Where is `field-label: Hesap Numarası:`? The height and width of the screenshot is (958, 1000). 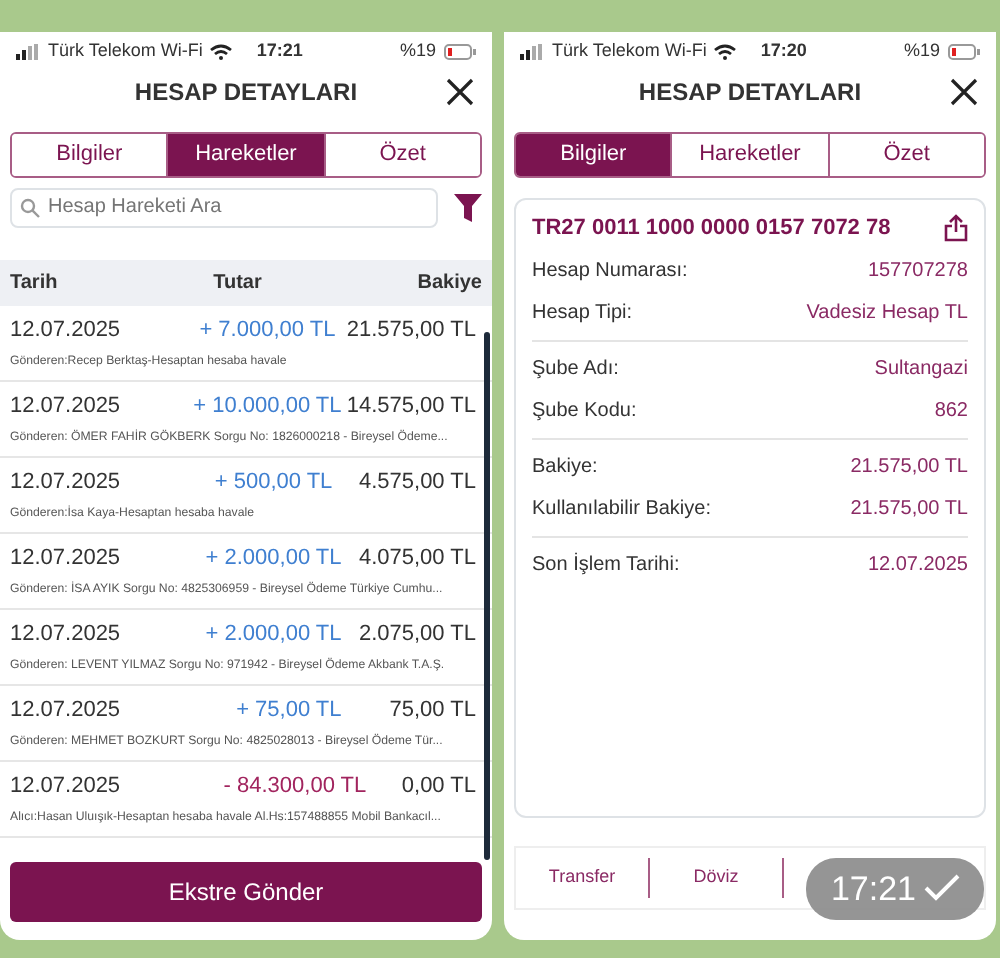
field-label: Hesap Numarası: is located at coordinates (610, 272).